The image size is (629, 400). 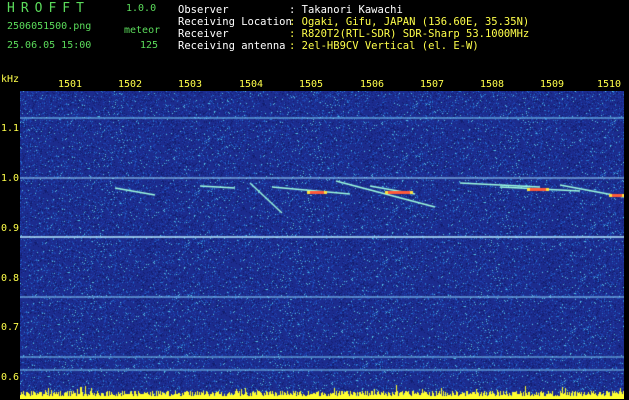 I want to click on observer-label: Observer, so click(x=203, y=10).